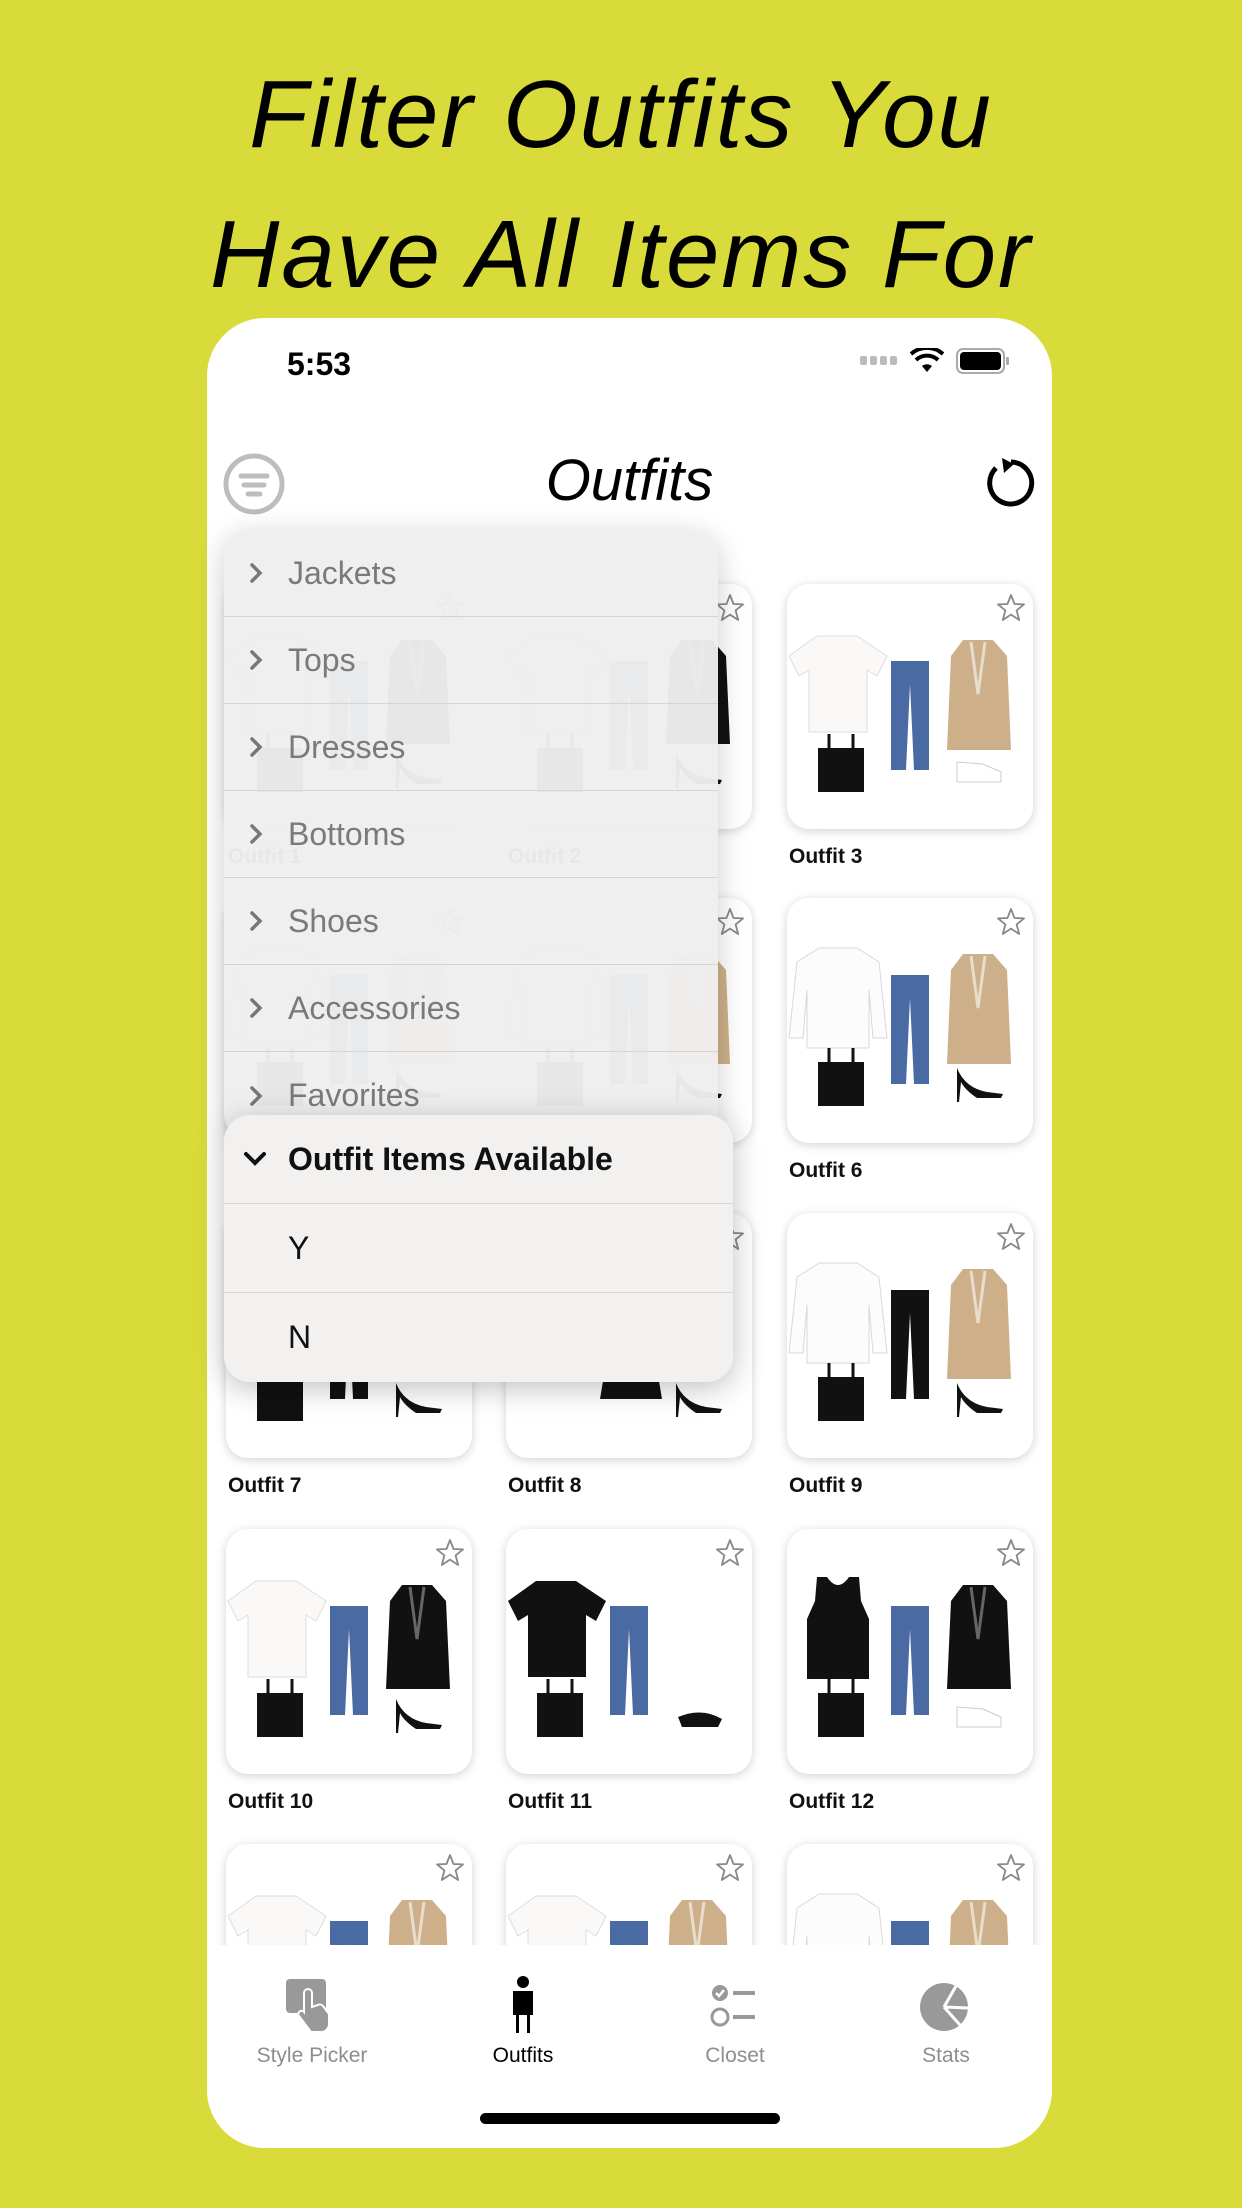  I want to click on black-tee-item, so click(557, 1629).